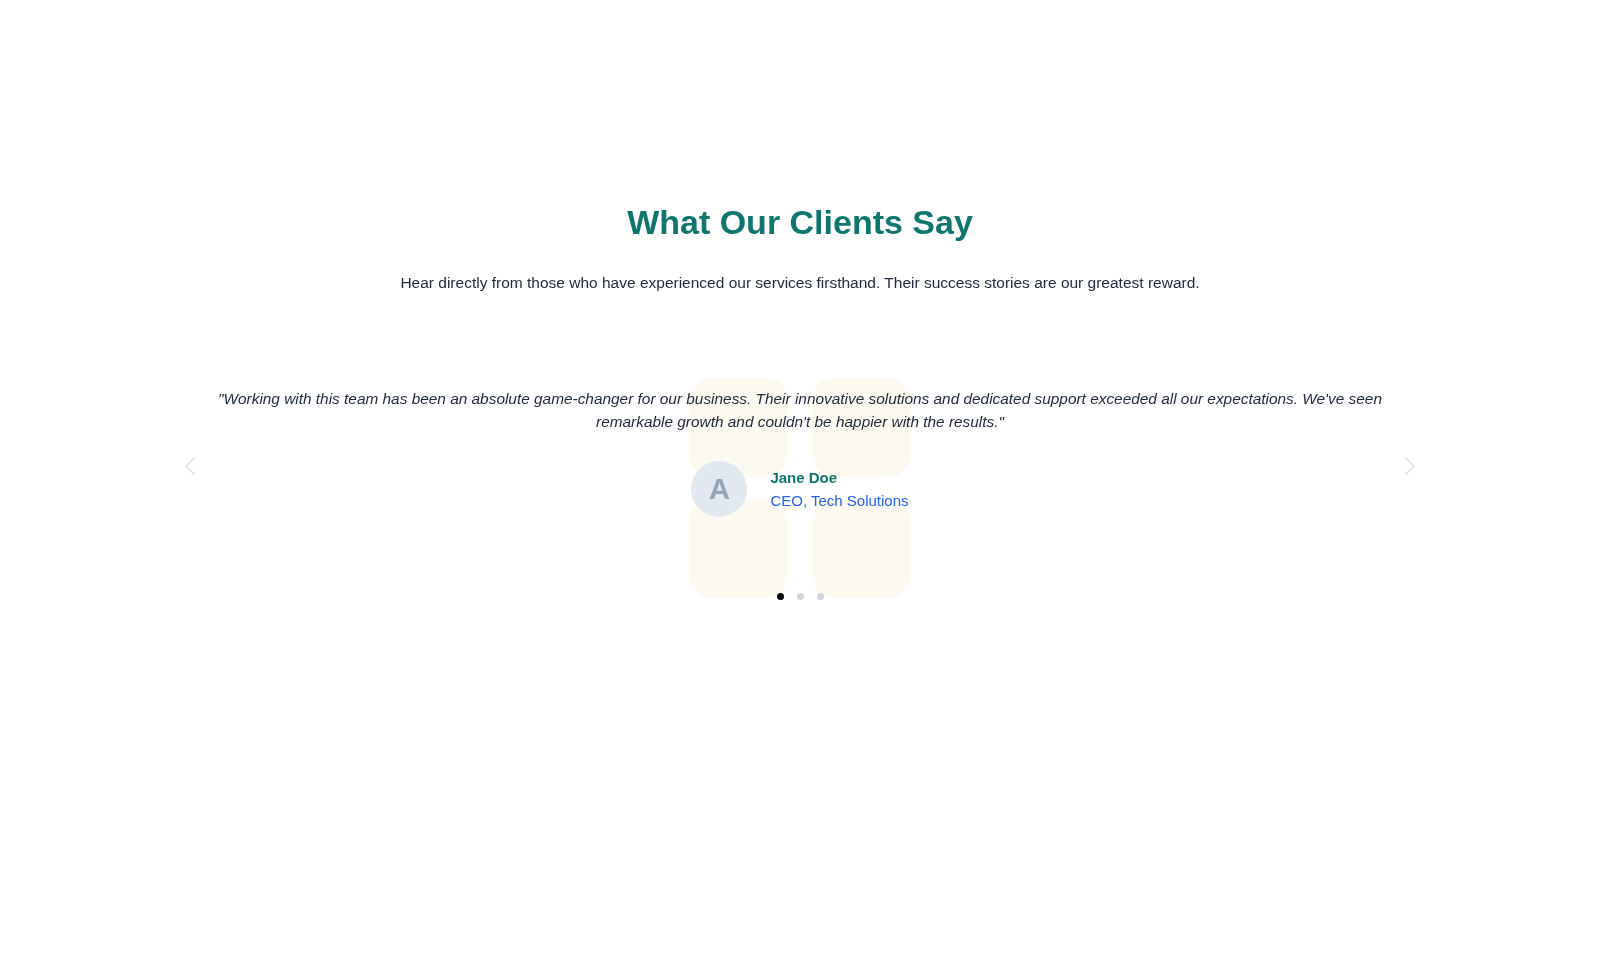  Describe the element at coordinates (804, 477) in the screenshot. I see `author-name: Jane Doe` at that location.